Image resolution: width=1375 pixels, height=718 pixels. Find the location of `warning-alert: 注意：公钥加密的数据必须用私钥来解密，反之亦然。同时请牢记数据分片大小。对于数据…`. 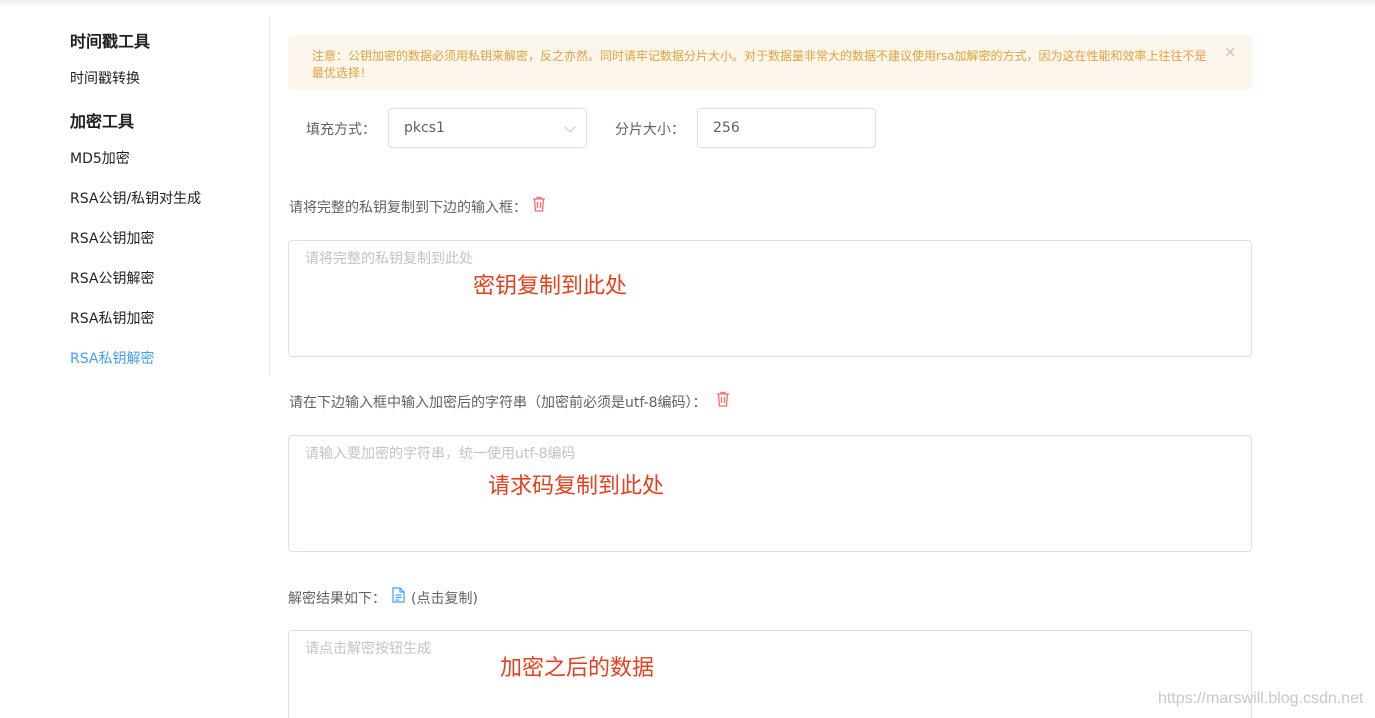

warning-alert: 注意：公钥加密的数据必须用私钥来解密，反之亦然。同时请牢记数据分片大小。对于数据… is located at coordinates (770, 62).